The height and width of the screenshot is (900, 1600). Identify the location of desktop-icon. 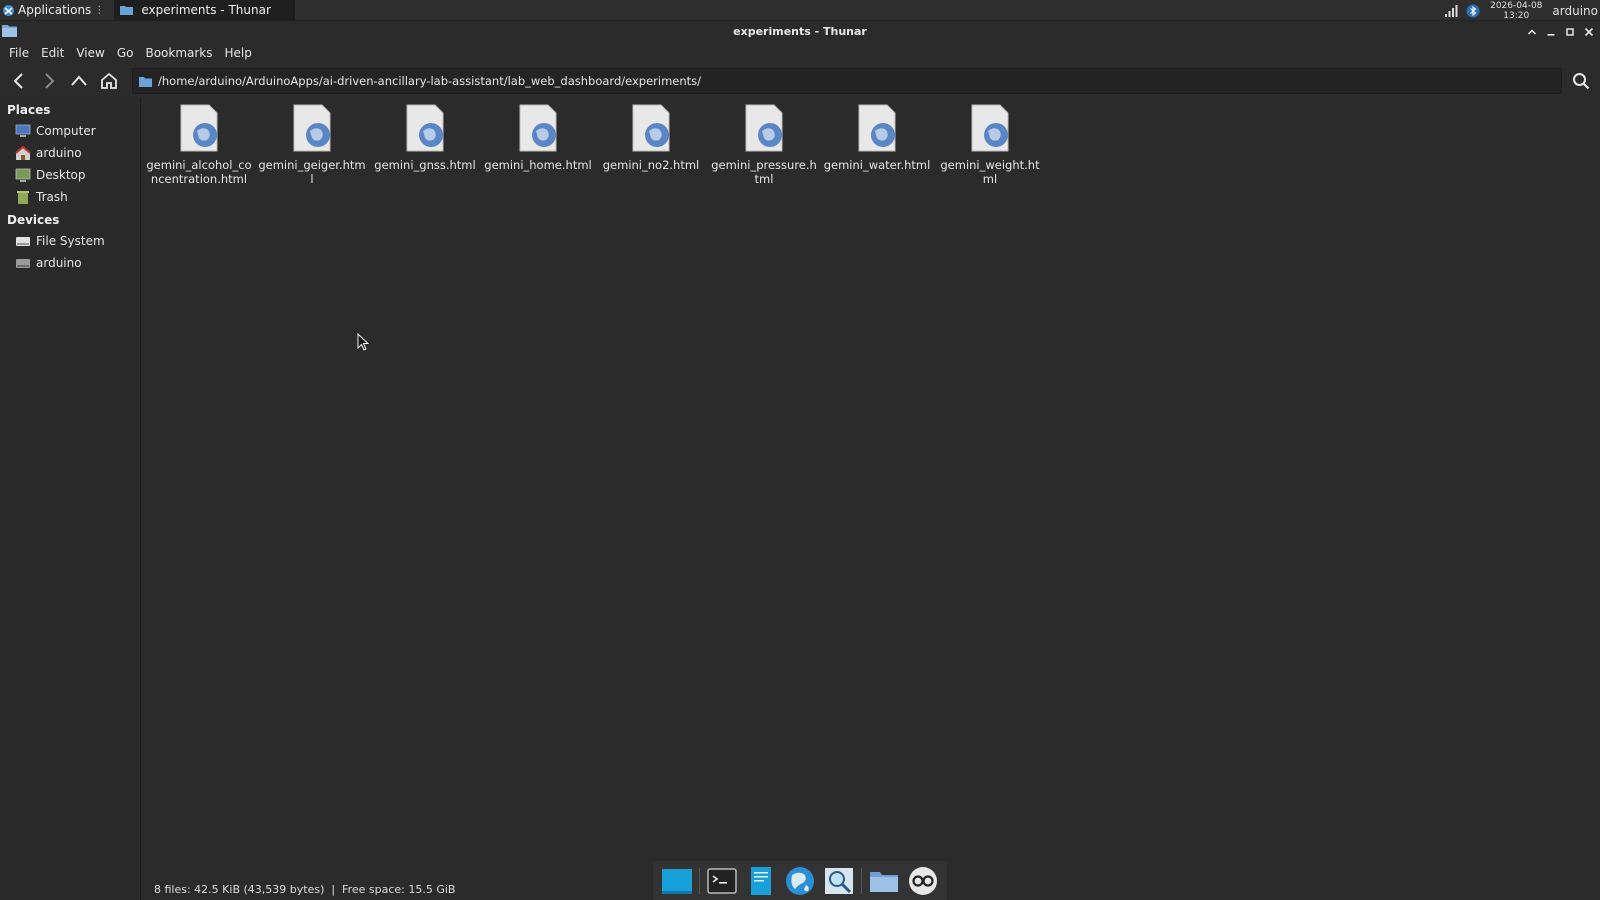
(23, 175).